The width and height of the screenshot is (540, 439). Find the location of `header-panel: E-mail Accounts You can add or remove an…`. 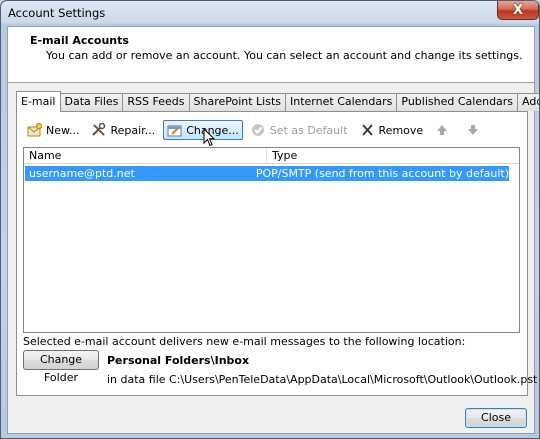

header-panel: E-mail Accounts You can add or remove an… is located at coordinates (271, 55).